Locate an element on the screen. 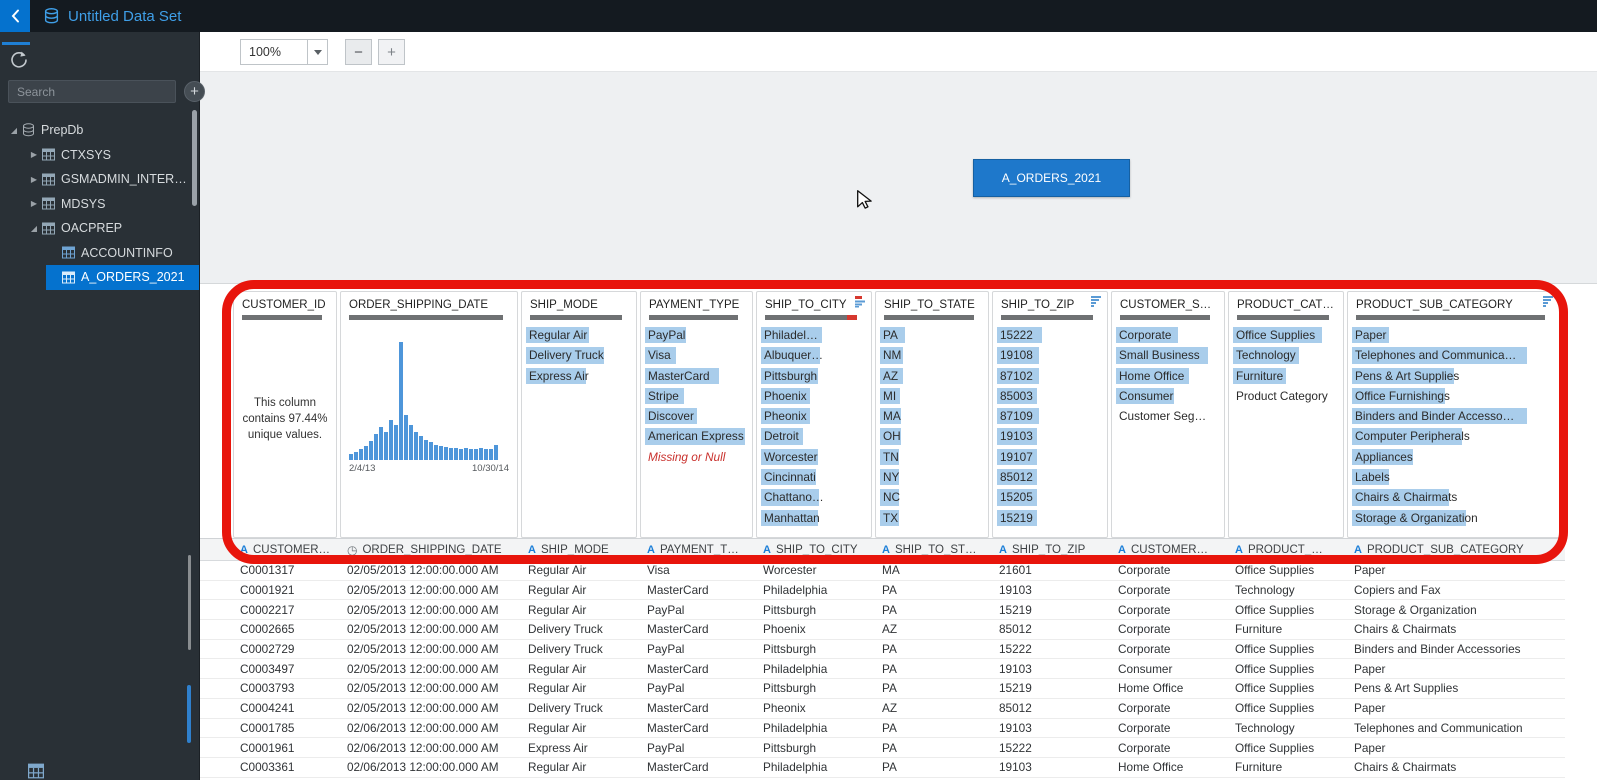  profile-value-ny: NY is located at coordinates (932, 477).